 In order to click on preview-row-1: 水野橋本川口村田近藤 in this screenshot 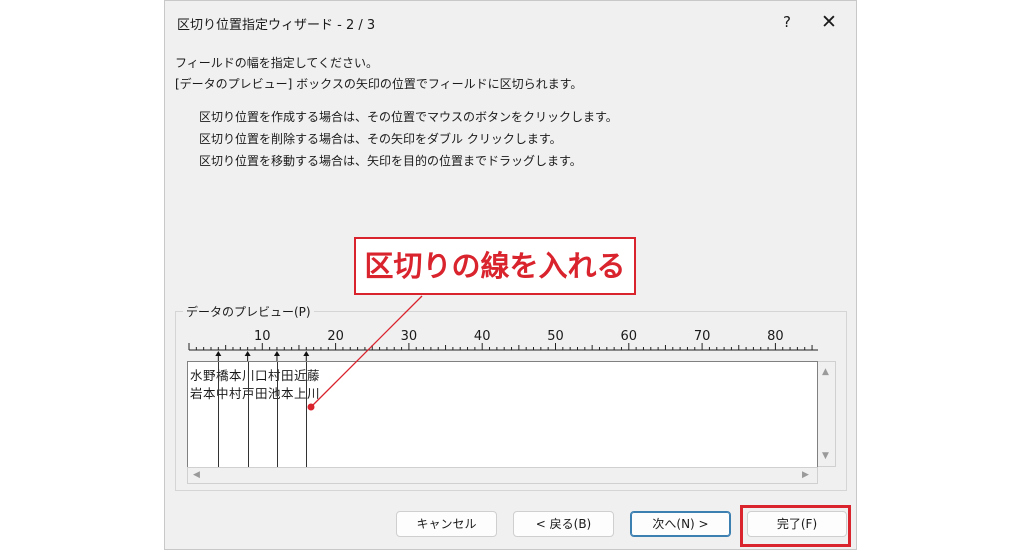, I will do `click(255, 375)`.